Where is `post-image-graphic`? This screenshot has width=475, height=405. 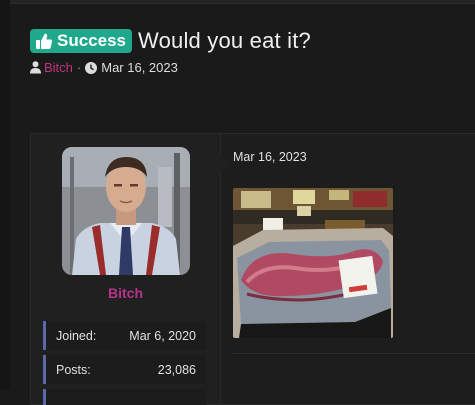 post-image-graphic is located at coordinates (313, 263).